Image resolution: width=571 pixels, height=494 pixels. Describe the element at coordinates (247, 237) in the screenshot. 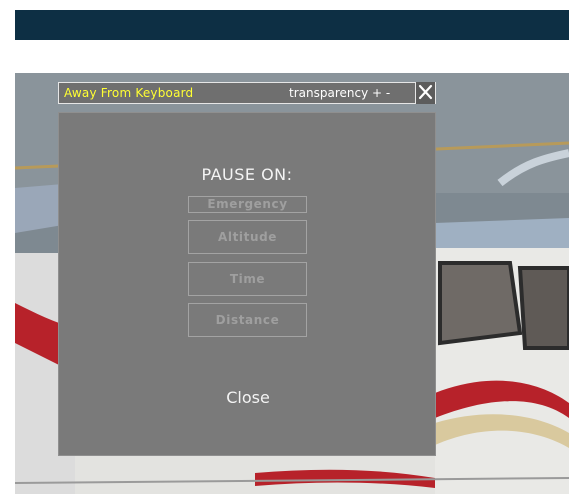

I see `altitude-option-button: Altitude` at that location.